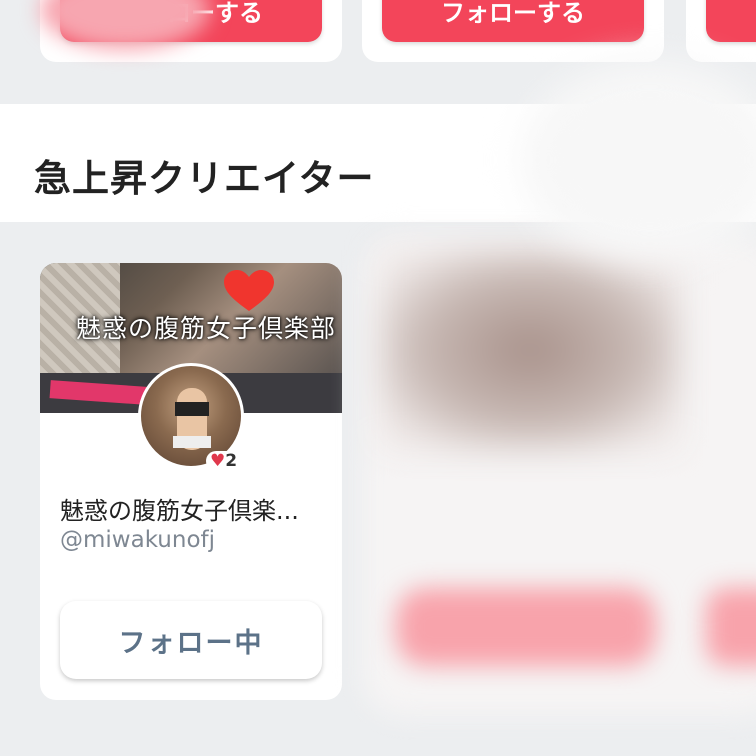 The width and height of the screenshot is (756, 756). Describe the element at coordinates (513, 13) in the screenshot. I see `follow-button-label: フォローする` at that location.